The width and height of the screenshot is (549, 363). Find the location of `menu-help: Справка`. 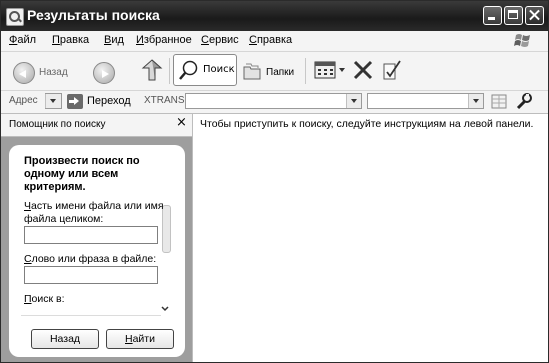

menu-help: Справка is located at coordinates (270, 40).